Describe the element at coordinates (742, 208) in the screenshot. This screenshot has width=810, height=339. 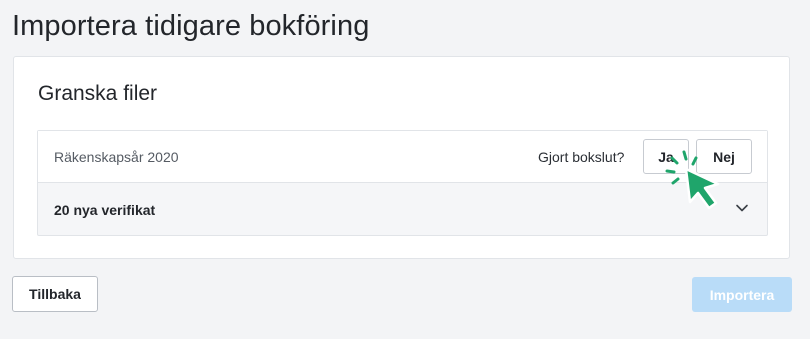
I see `chevron-down-icon` at that location.